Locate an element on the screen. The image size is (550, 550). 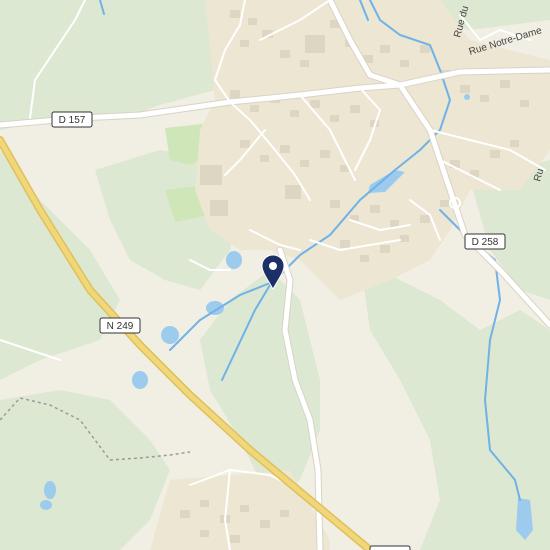
route-shield-n249: N 249 is located at coordinates (120, 325).